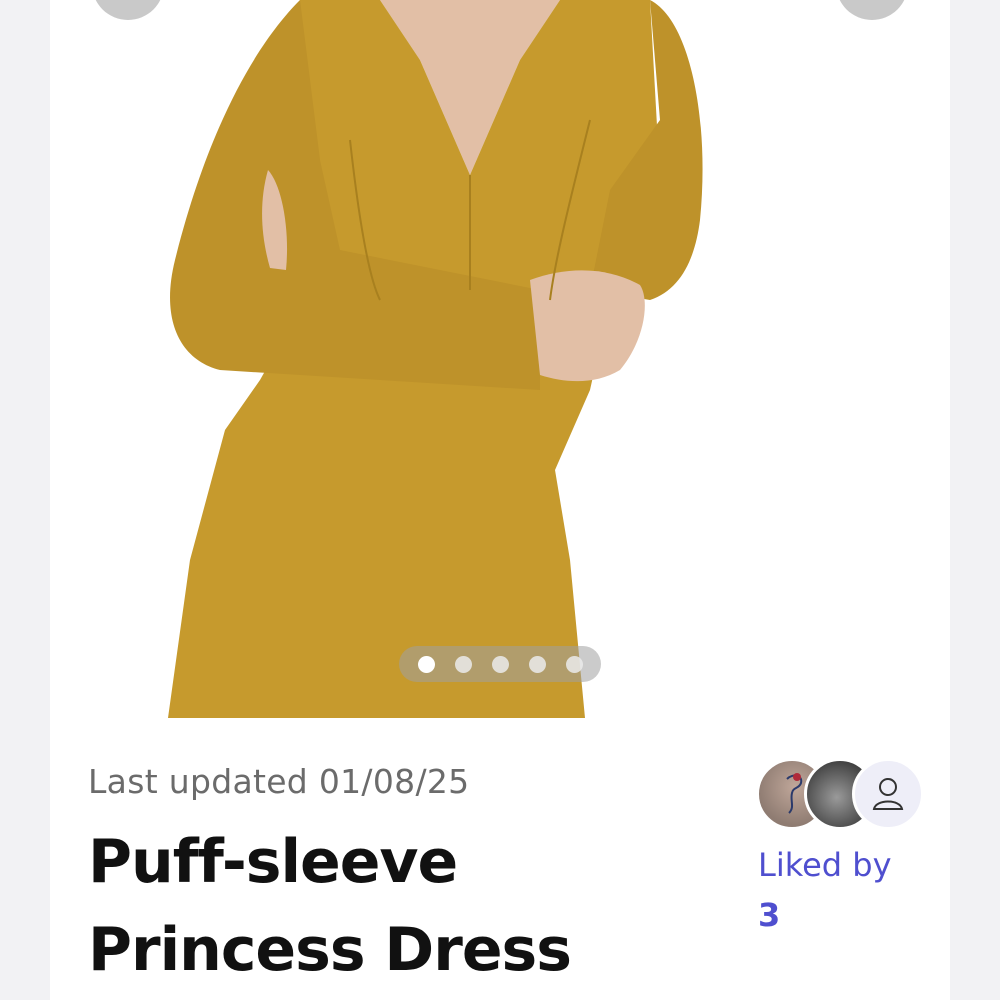  I want to click on avatar, so click(888, 794).